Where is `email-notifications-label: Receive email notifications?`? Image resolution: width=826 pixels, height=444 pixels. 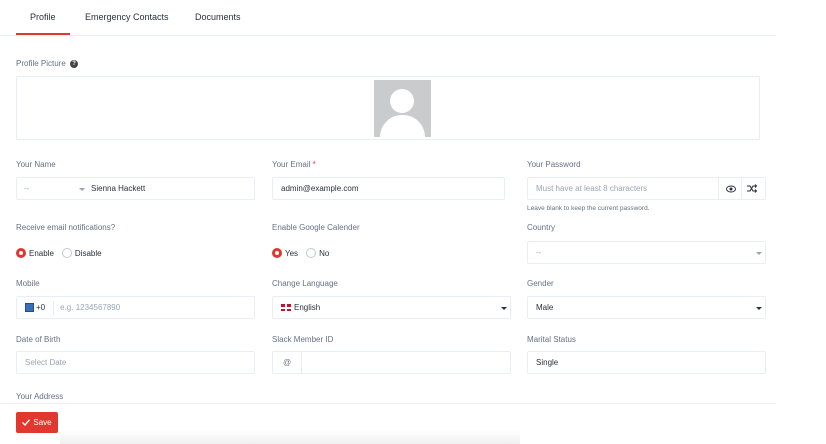 email-notifications-label: Receive email notifications? is located at coordinates (66, 227).